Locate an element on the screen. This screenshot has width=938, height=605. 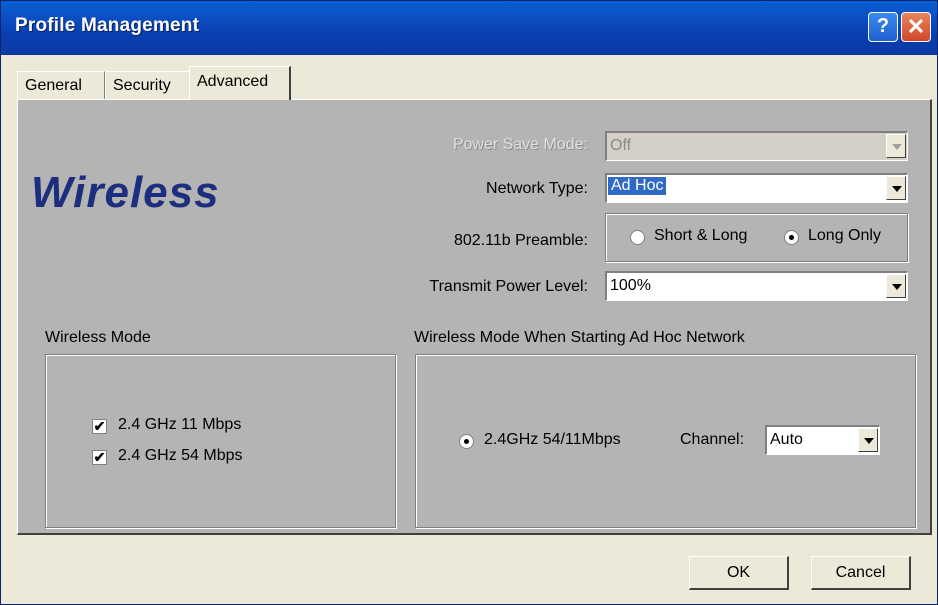
help-icon: ? is located at coordinates (883, 26).